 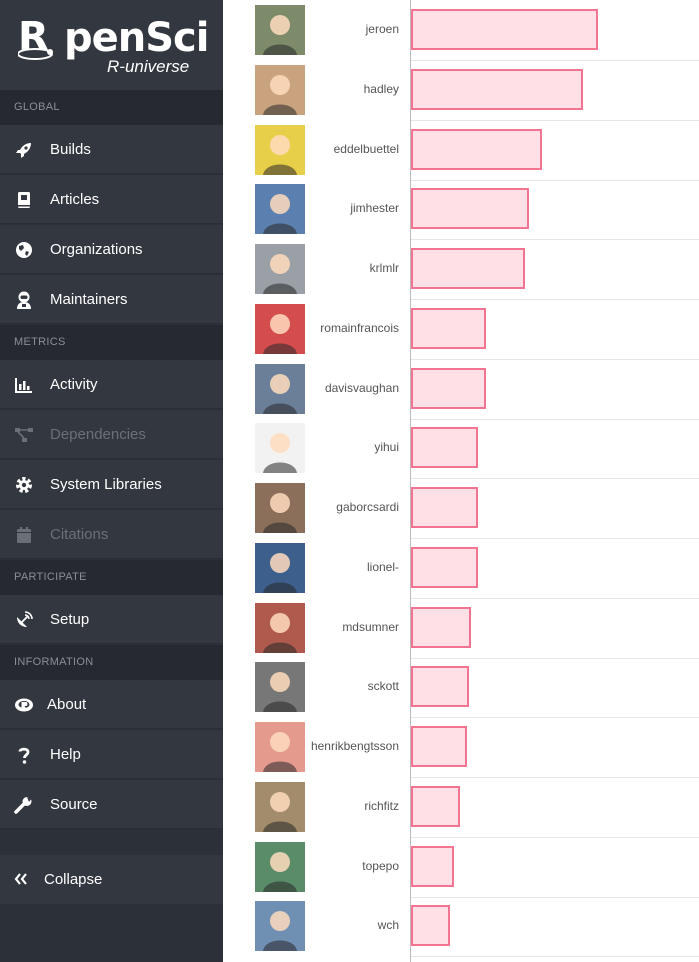 What do you see at coordinates (24, 535) in the screenshot?
I see `calendar-icon` at bounding box center [24, 535].